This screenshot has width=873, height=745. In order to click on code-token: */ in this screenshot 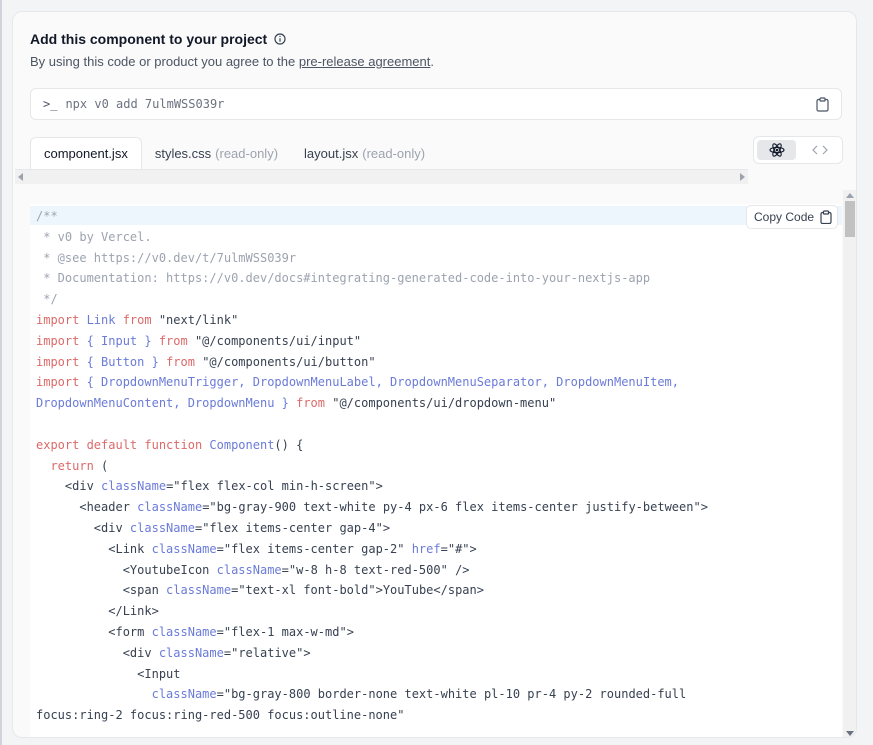, I will do `click(47, 299)`.